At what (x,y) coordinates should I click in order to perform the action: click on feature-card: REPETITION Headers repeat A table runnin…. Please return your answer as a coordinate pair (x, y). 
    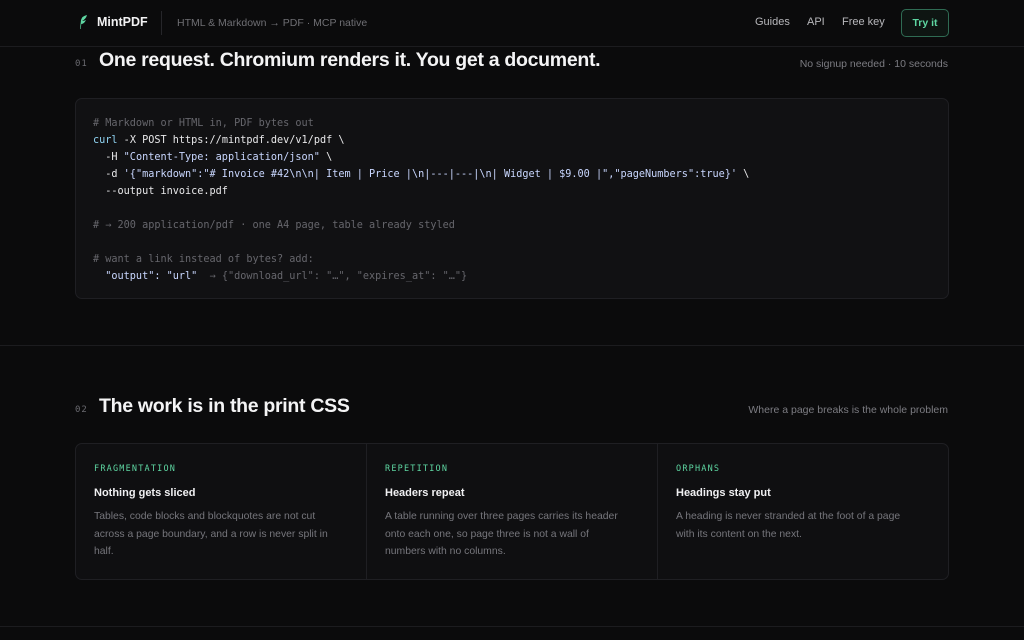
    Looking at the image, I should click on (512, 511).